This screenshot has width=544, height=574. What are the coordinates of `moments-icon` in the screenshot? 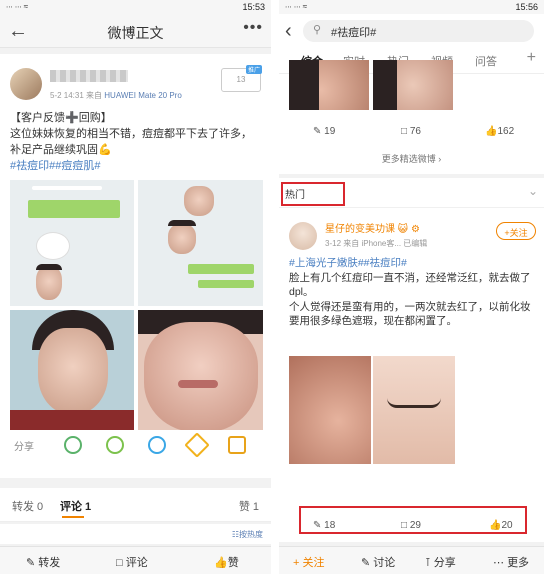 It's located at (115, 445).